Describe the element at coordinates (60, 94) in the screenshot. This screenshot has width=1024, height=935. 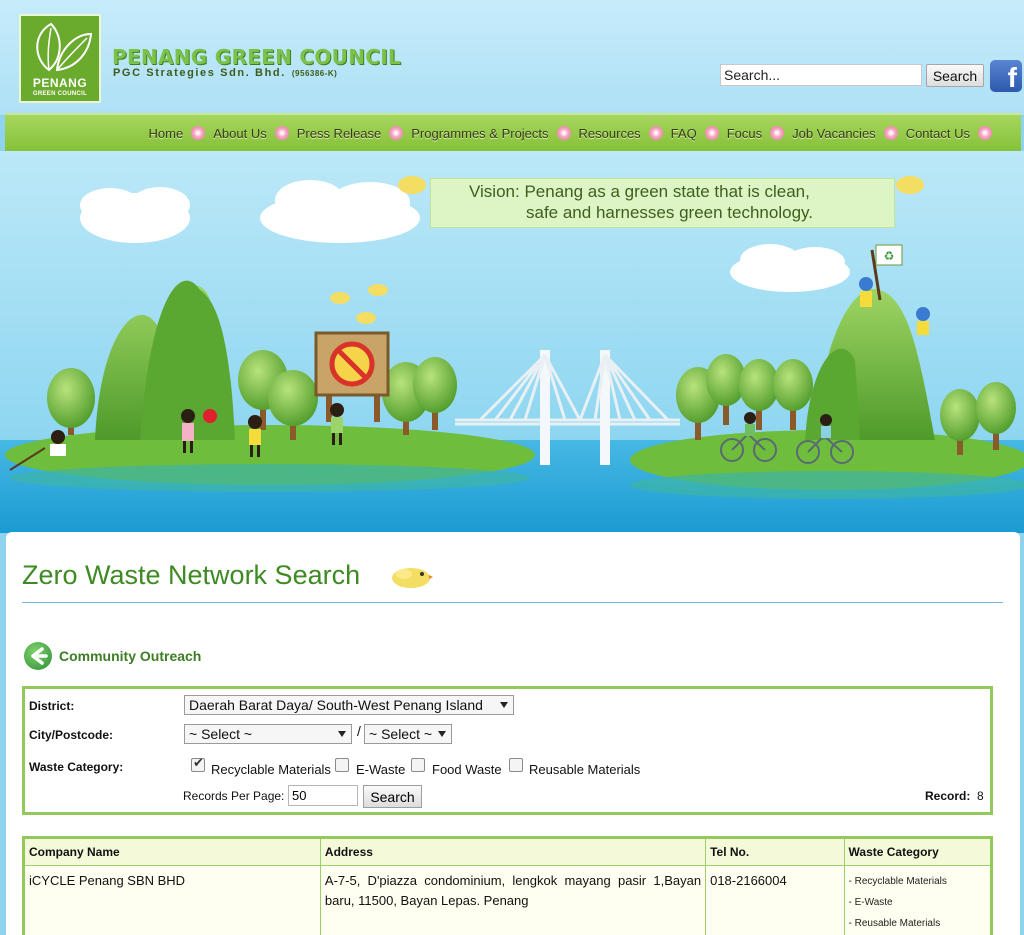
I see `logo-subtext: GREEN COUNCIL` at that location.